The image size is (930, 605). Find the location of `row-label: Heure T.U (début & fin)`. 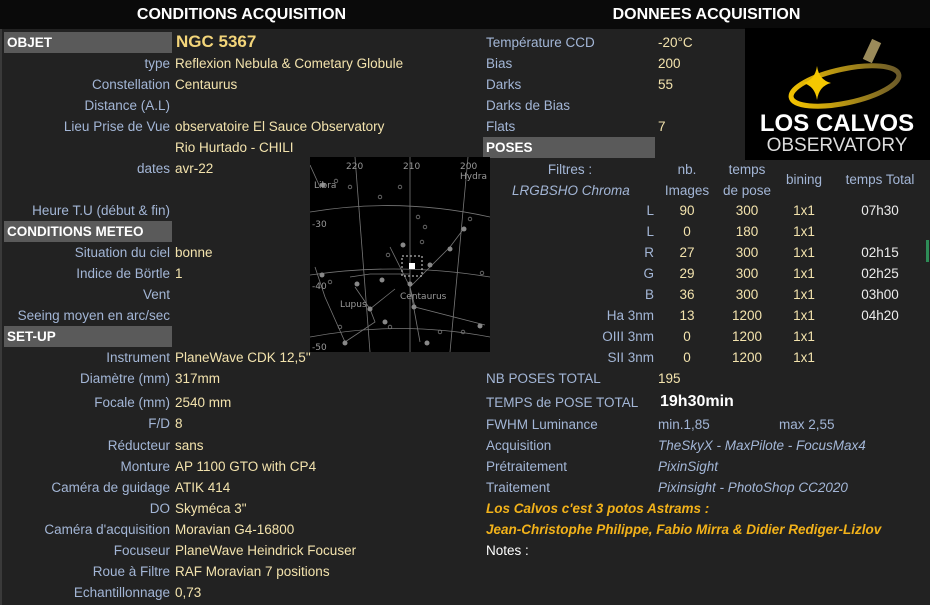

row-label: Heure T.U (début & fin) is located at coordinates (101, 210).